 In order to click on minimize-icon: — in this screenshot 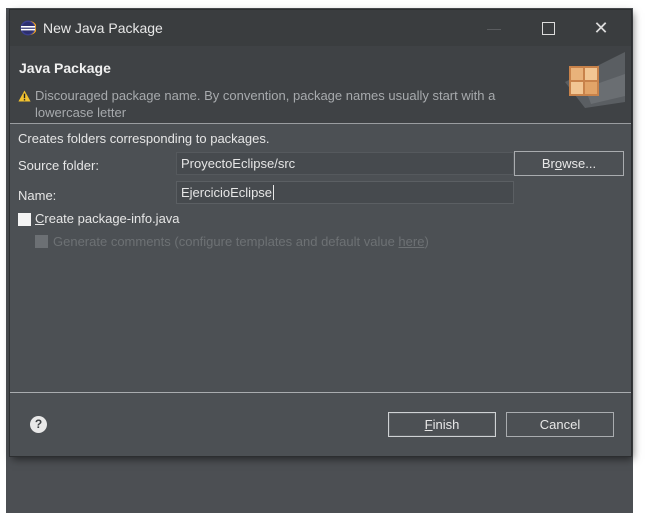, I will do `click(494, 28)`.